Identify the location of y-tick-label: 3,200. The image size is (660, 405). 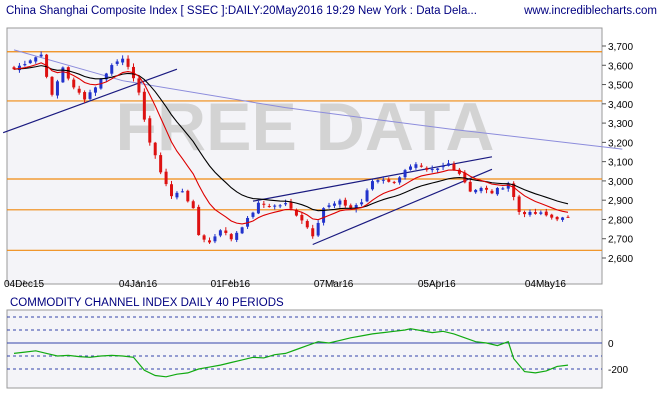
(620, 143).